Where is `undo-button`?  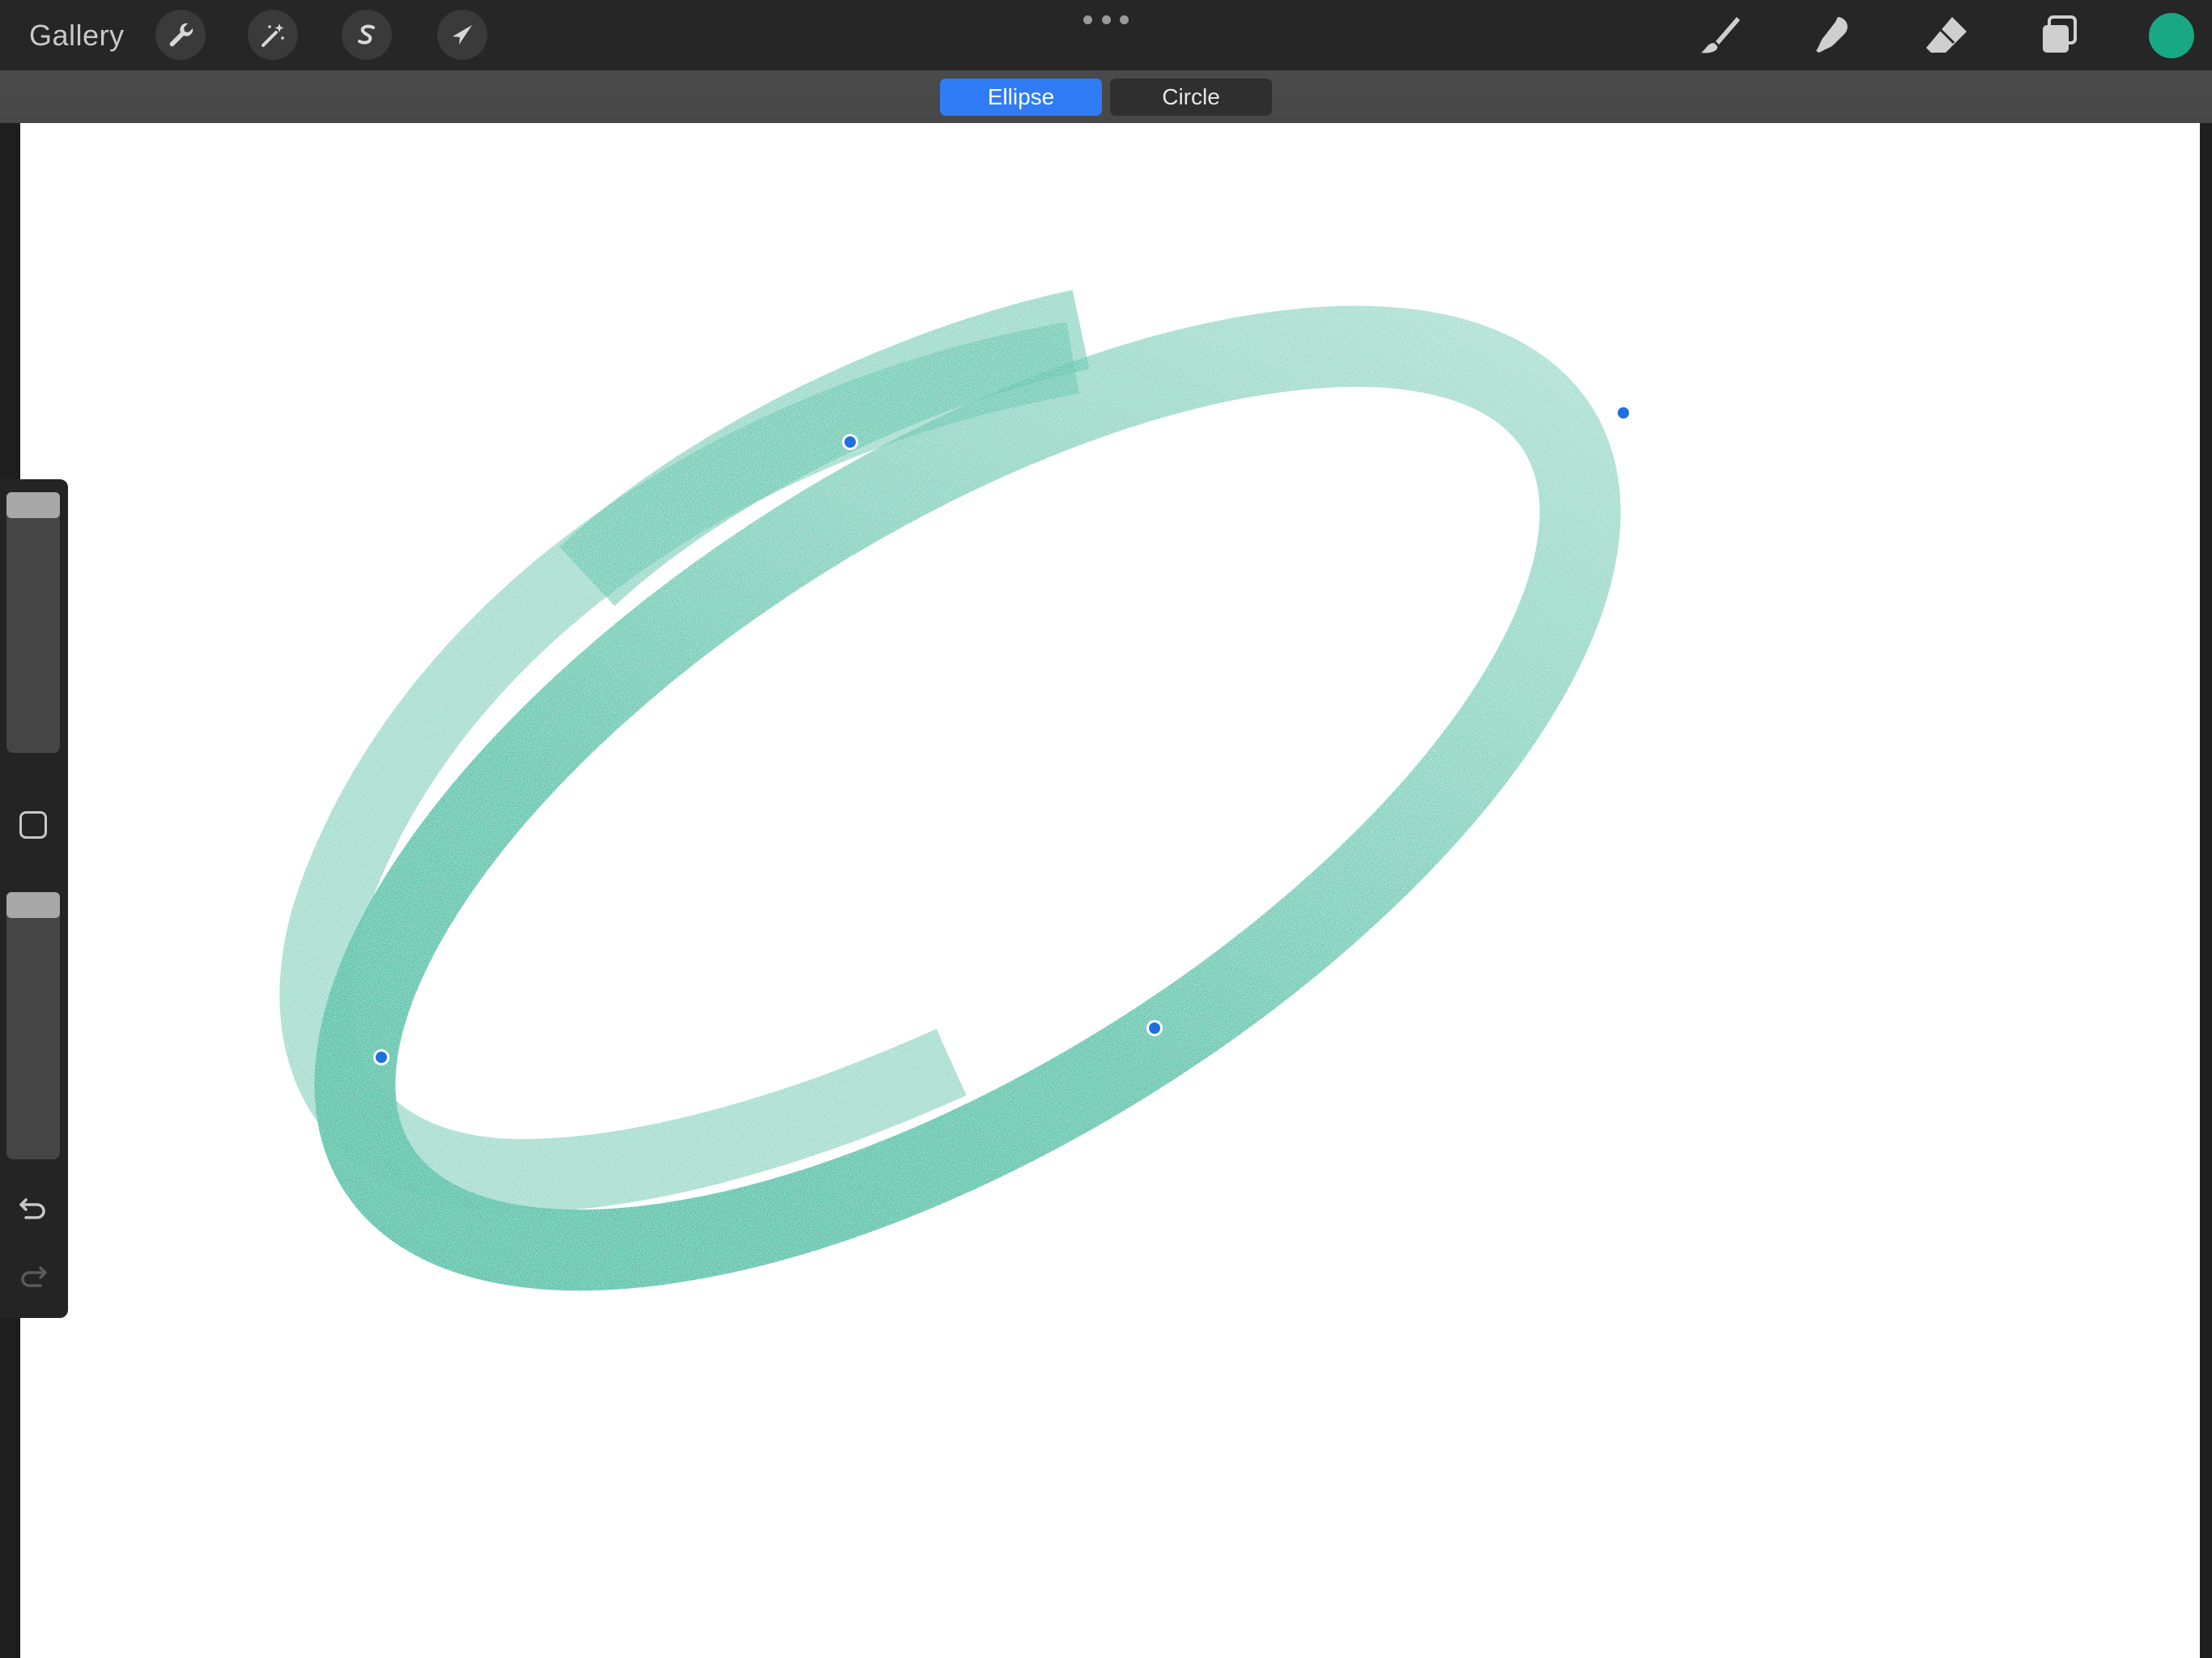 undo-button is located at coordinates (33, 1207).